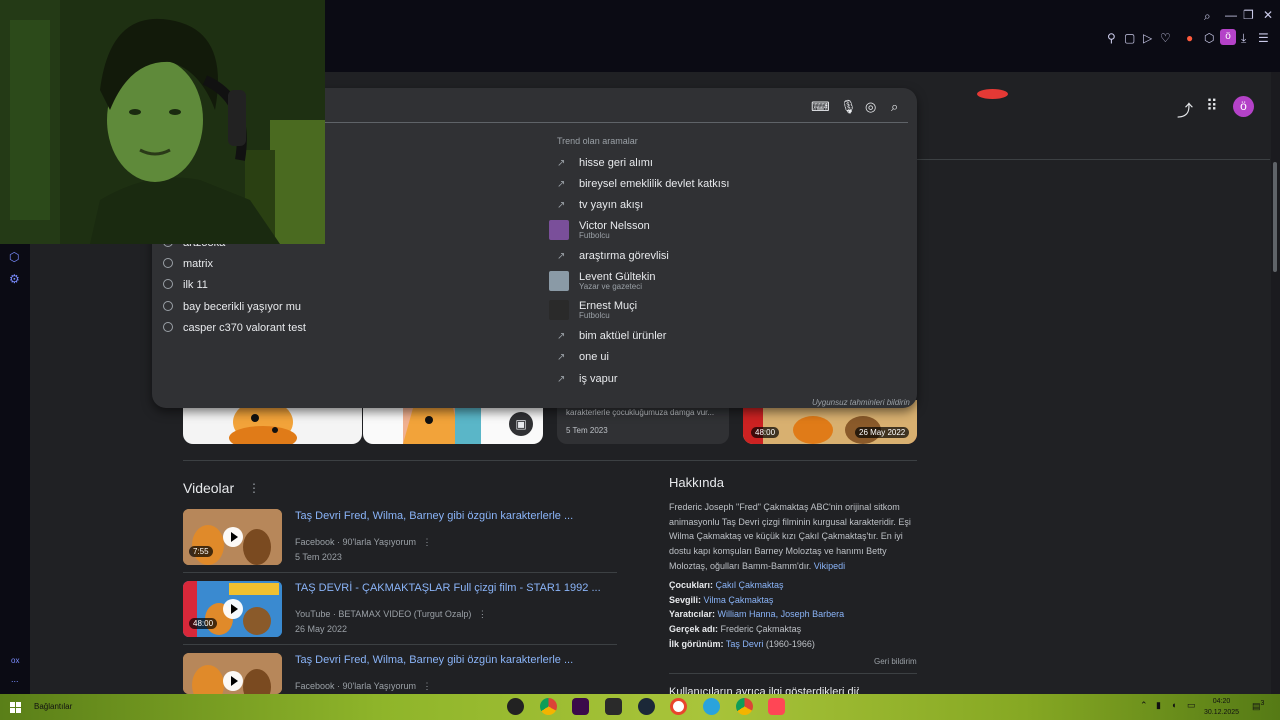  What do you see at coordinates (750, 585) in the screenshot?
I see `fact-link: Çakıl Çakmaktaş` at bounding box center [750, 585].